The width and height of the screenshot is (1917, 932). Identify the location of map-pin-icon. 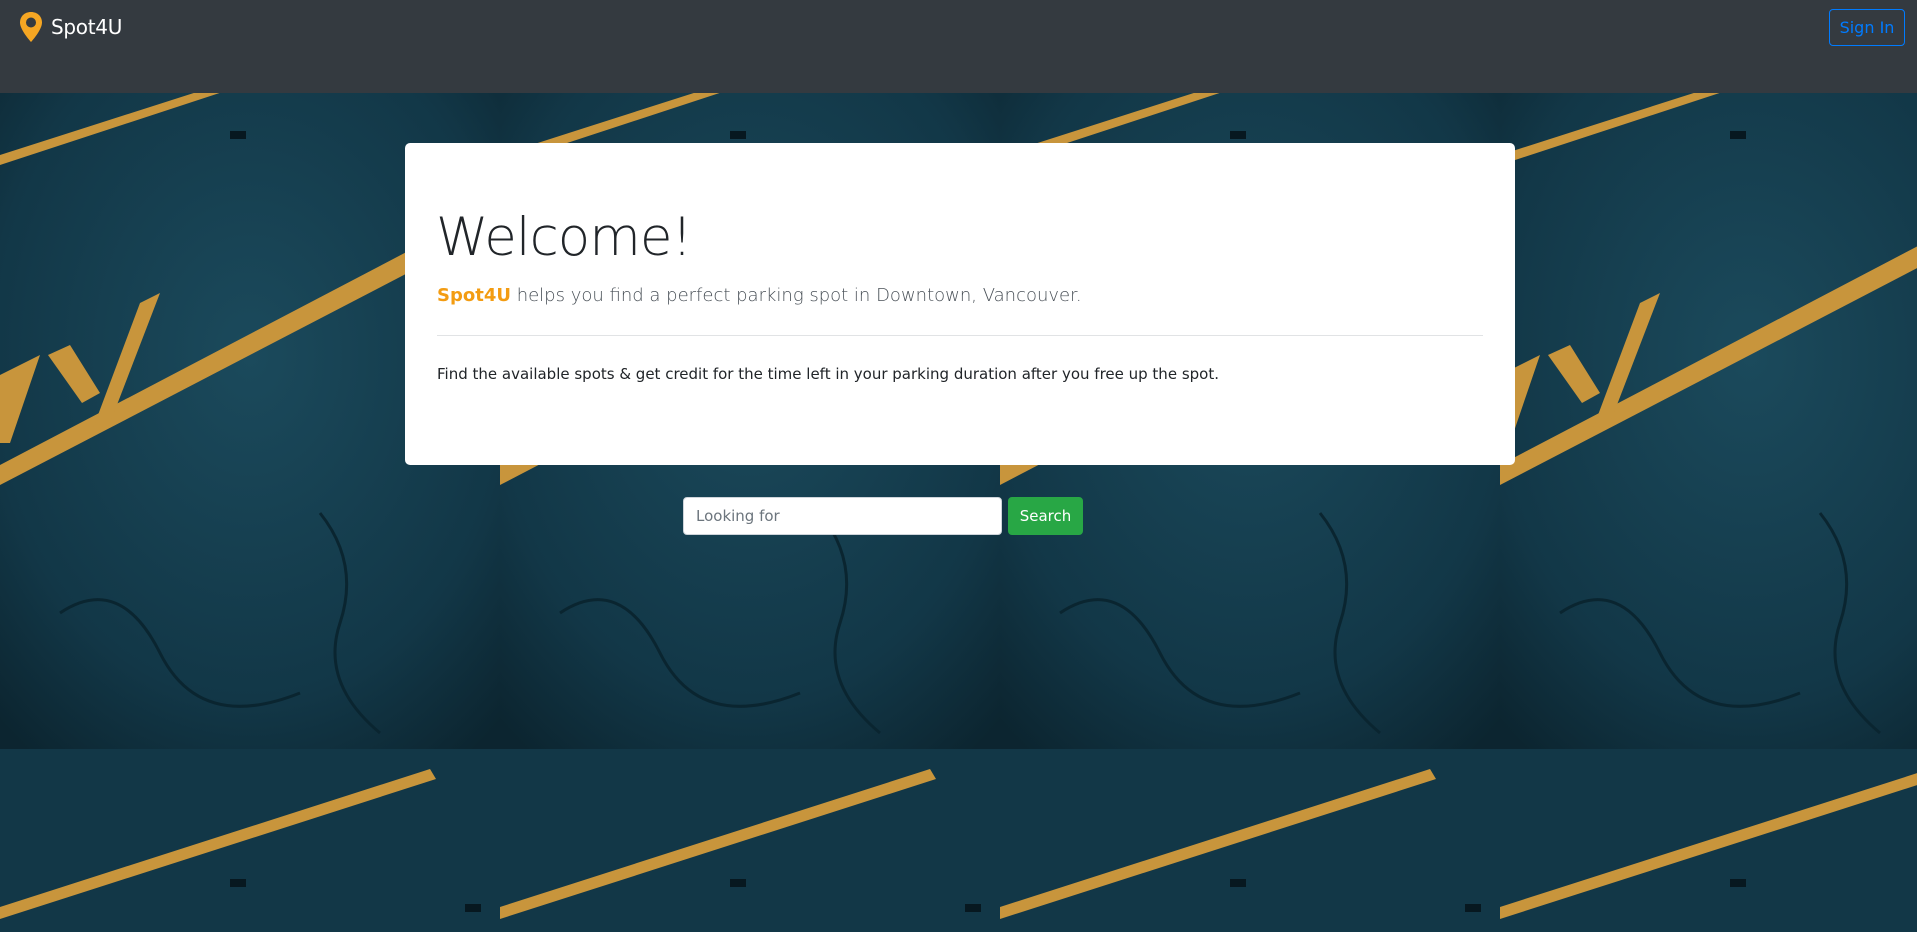
(31, 27).